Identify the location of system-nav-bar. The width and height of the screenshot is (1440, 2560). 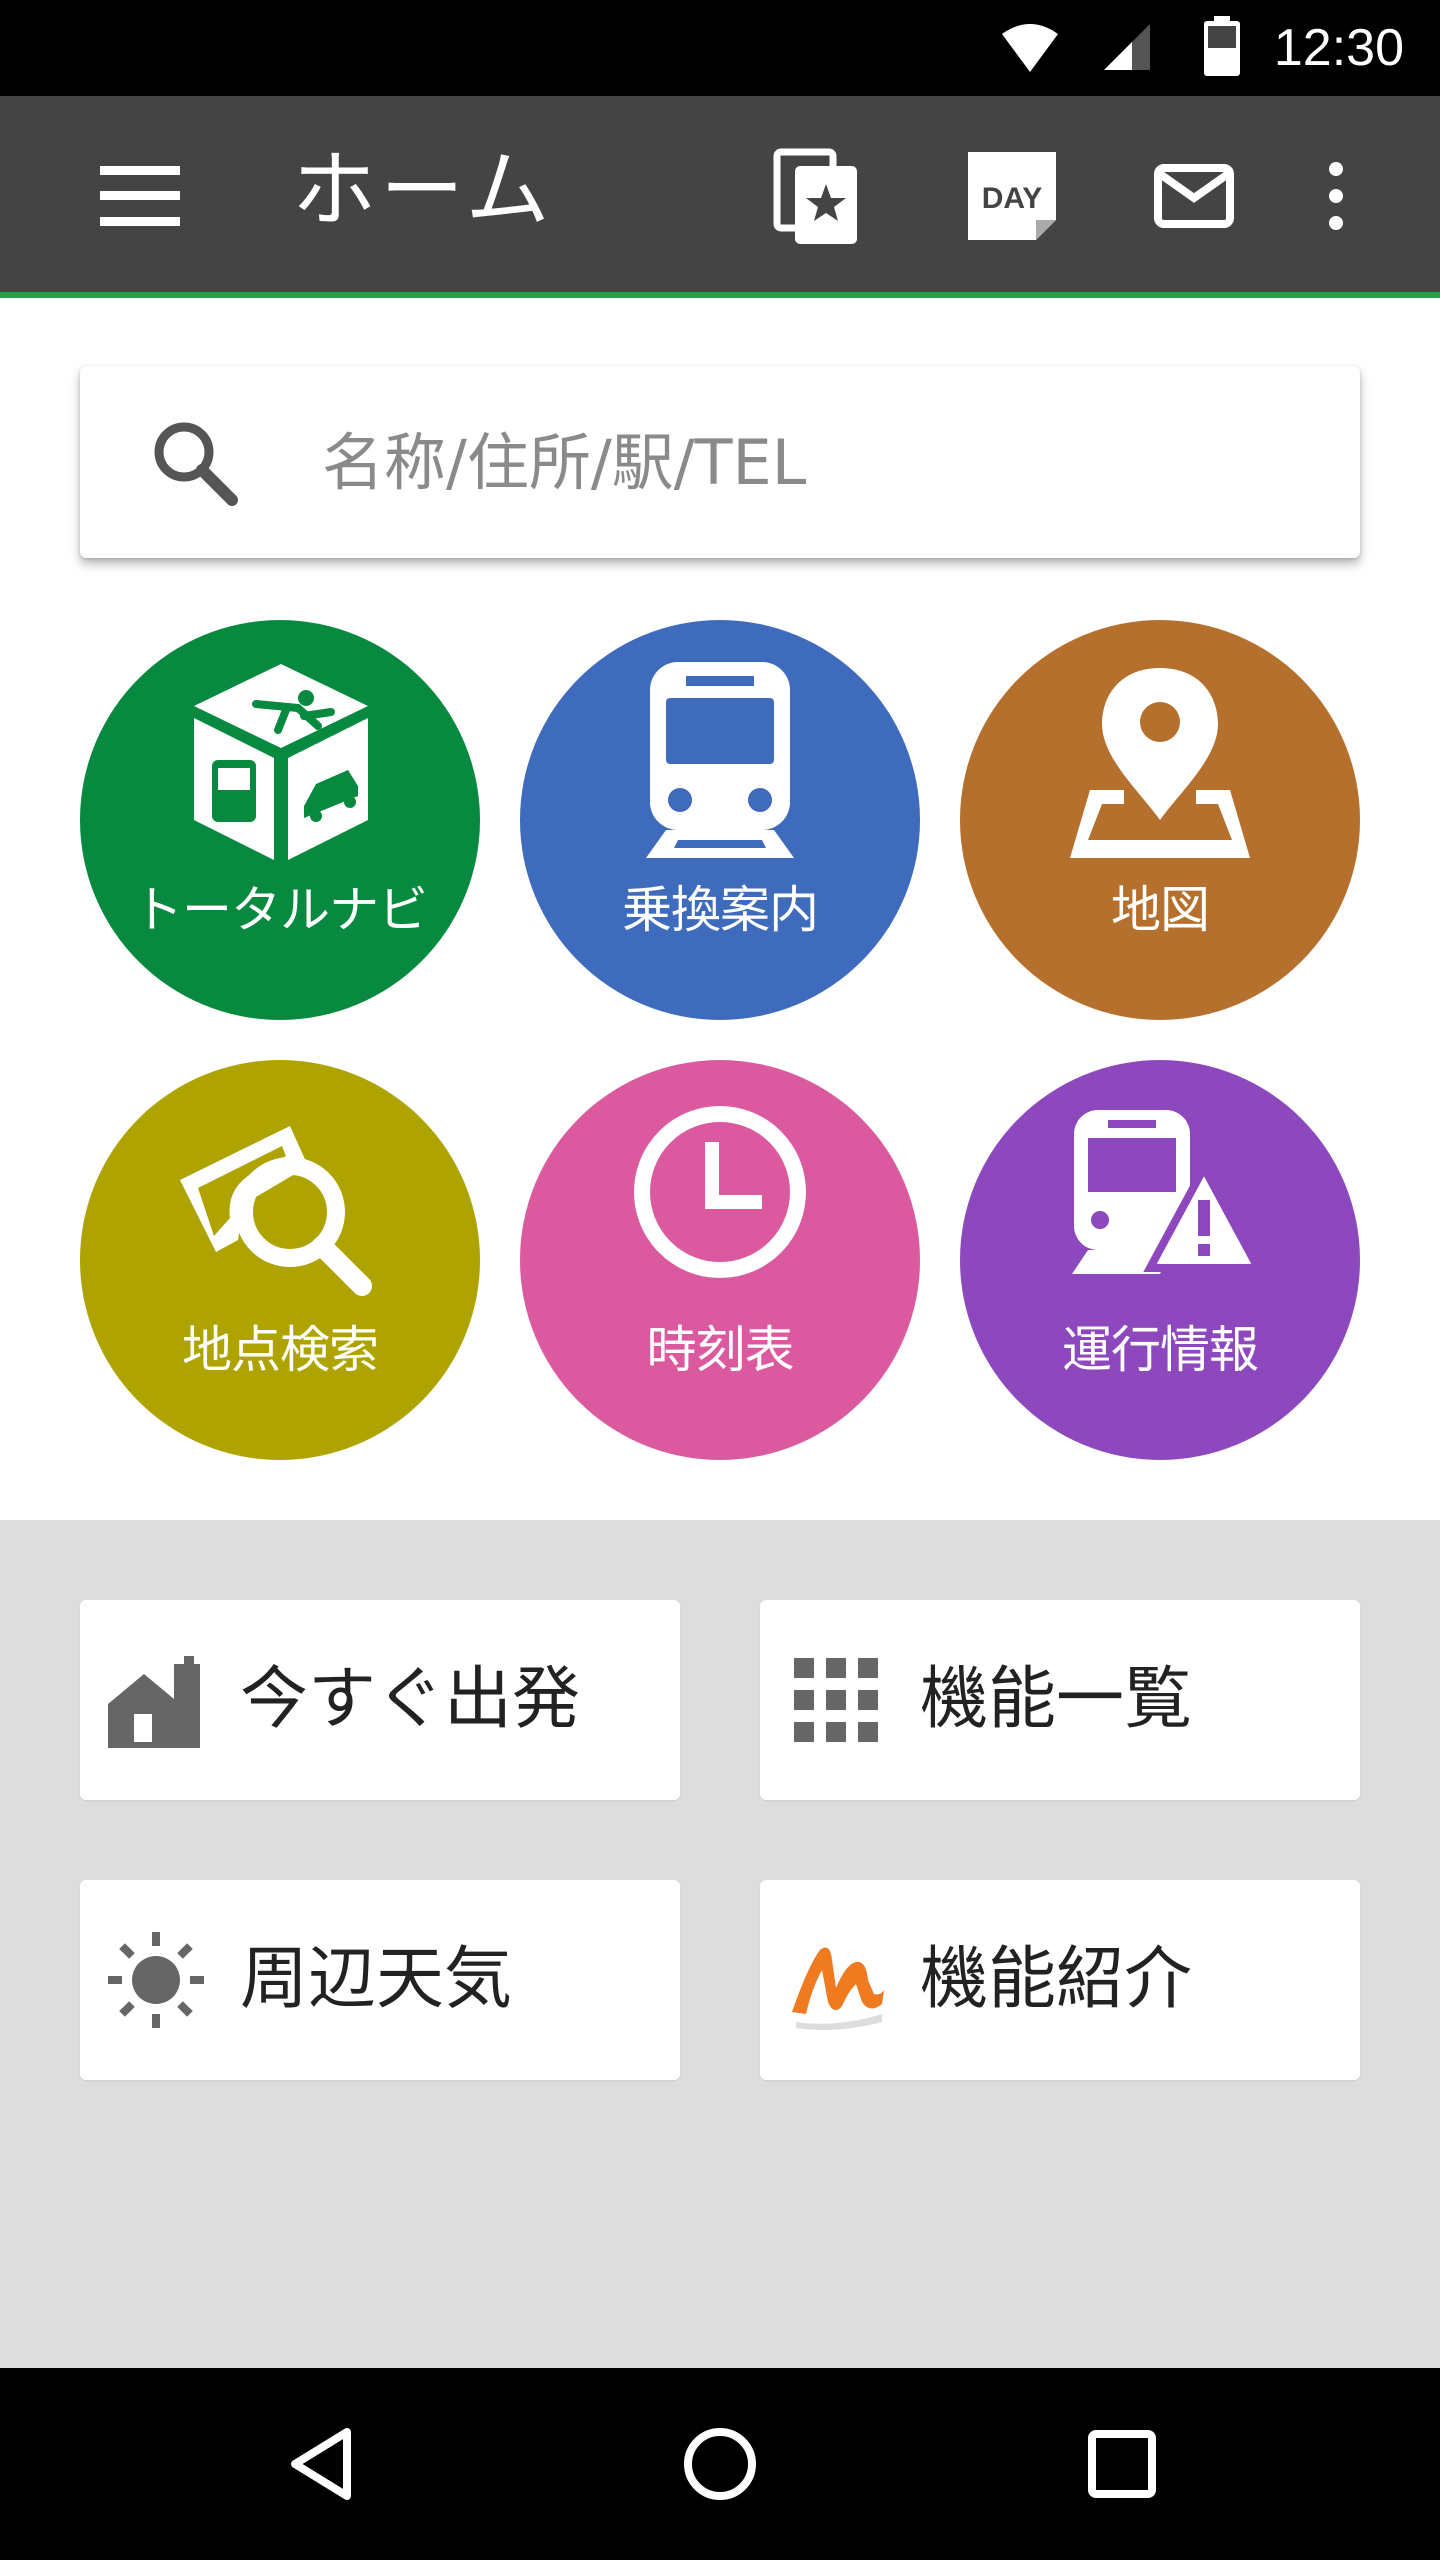
(720, 2464).